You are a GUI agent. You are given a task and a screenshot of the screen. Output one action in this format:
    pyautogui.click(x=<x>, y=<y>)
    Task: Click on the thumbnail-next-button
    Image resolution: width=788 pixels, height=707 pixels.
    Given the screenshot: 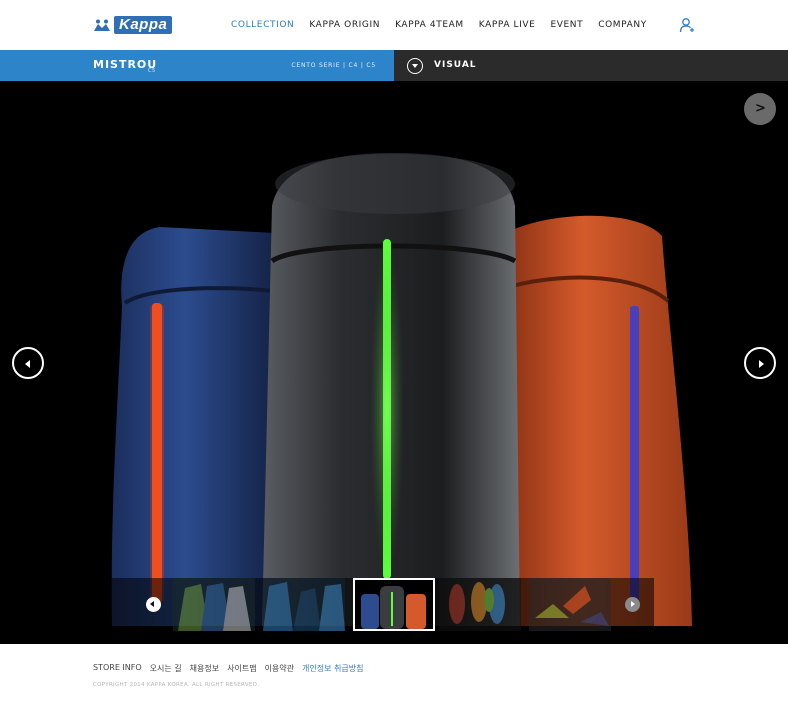 What is the action you would take?
    pyautogui.click(x=632, y=604)
    